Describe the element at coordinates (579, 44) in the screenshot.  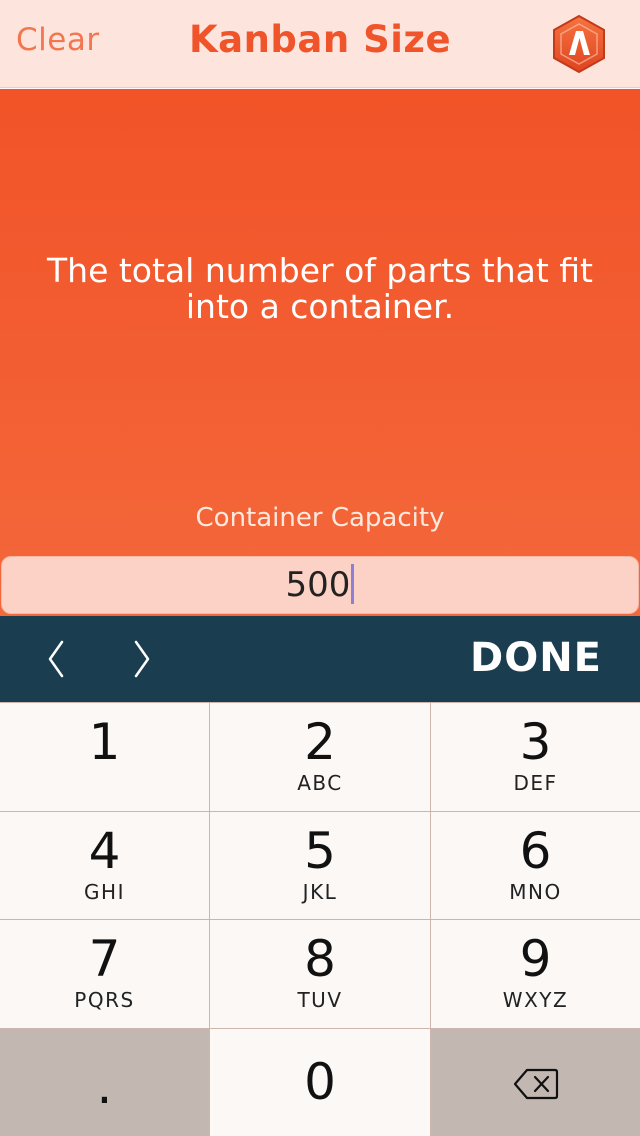
I see `app-logo-icon` at that location.